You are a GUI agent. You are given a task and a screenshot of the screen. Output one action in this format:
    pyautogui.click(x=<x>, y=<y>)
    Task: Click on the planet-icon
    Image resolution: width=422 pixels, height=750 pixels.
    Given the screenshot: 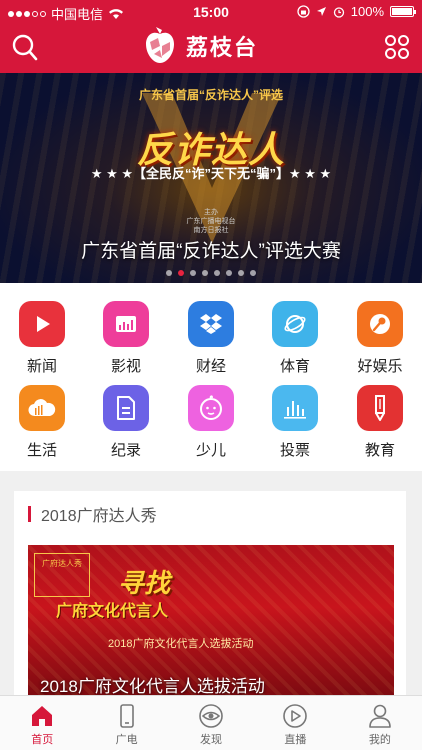 What is the action you would take?
    pyautogui.click(x=295, y=324)
    